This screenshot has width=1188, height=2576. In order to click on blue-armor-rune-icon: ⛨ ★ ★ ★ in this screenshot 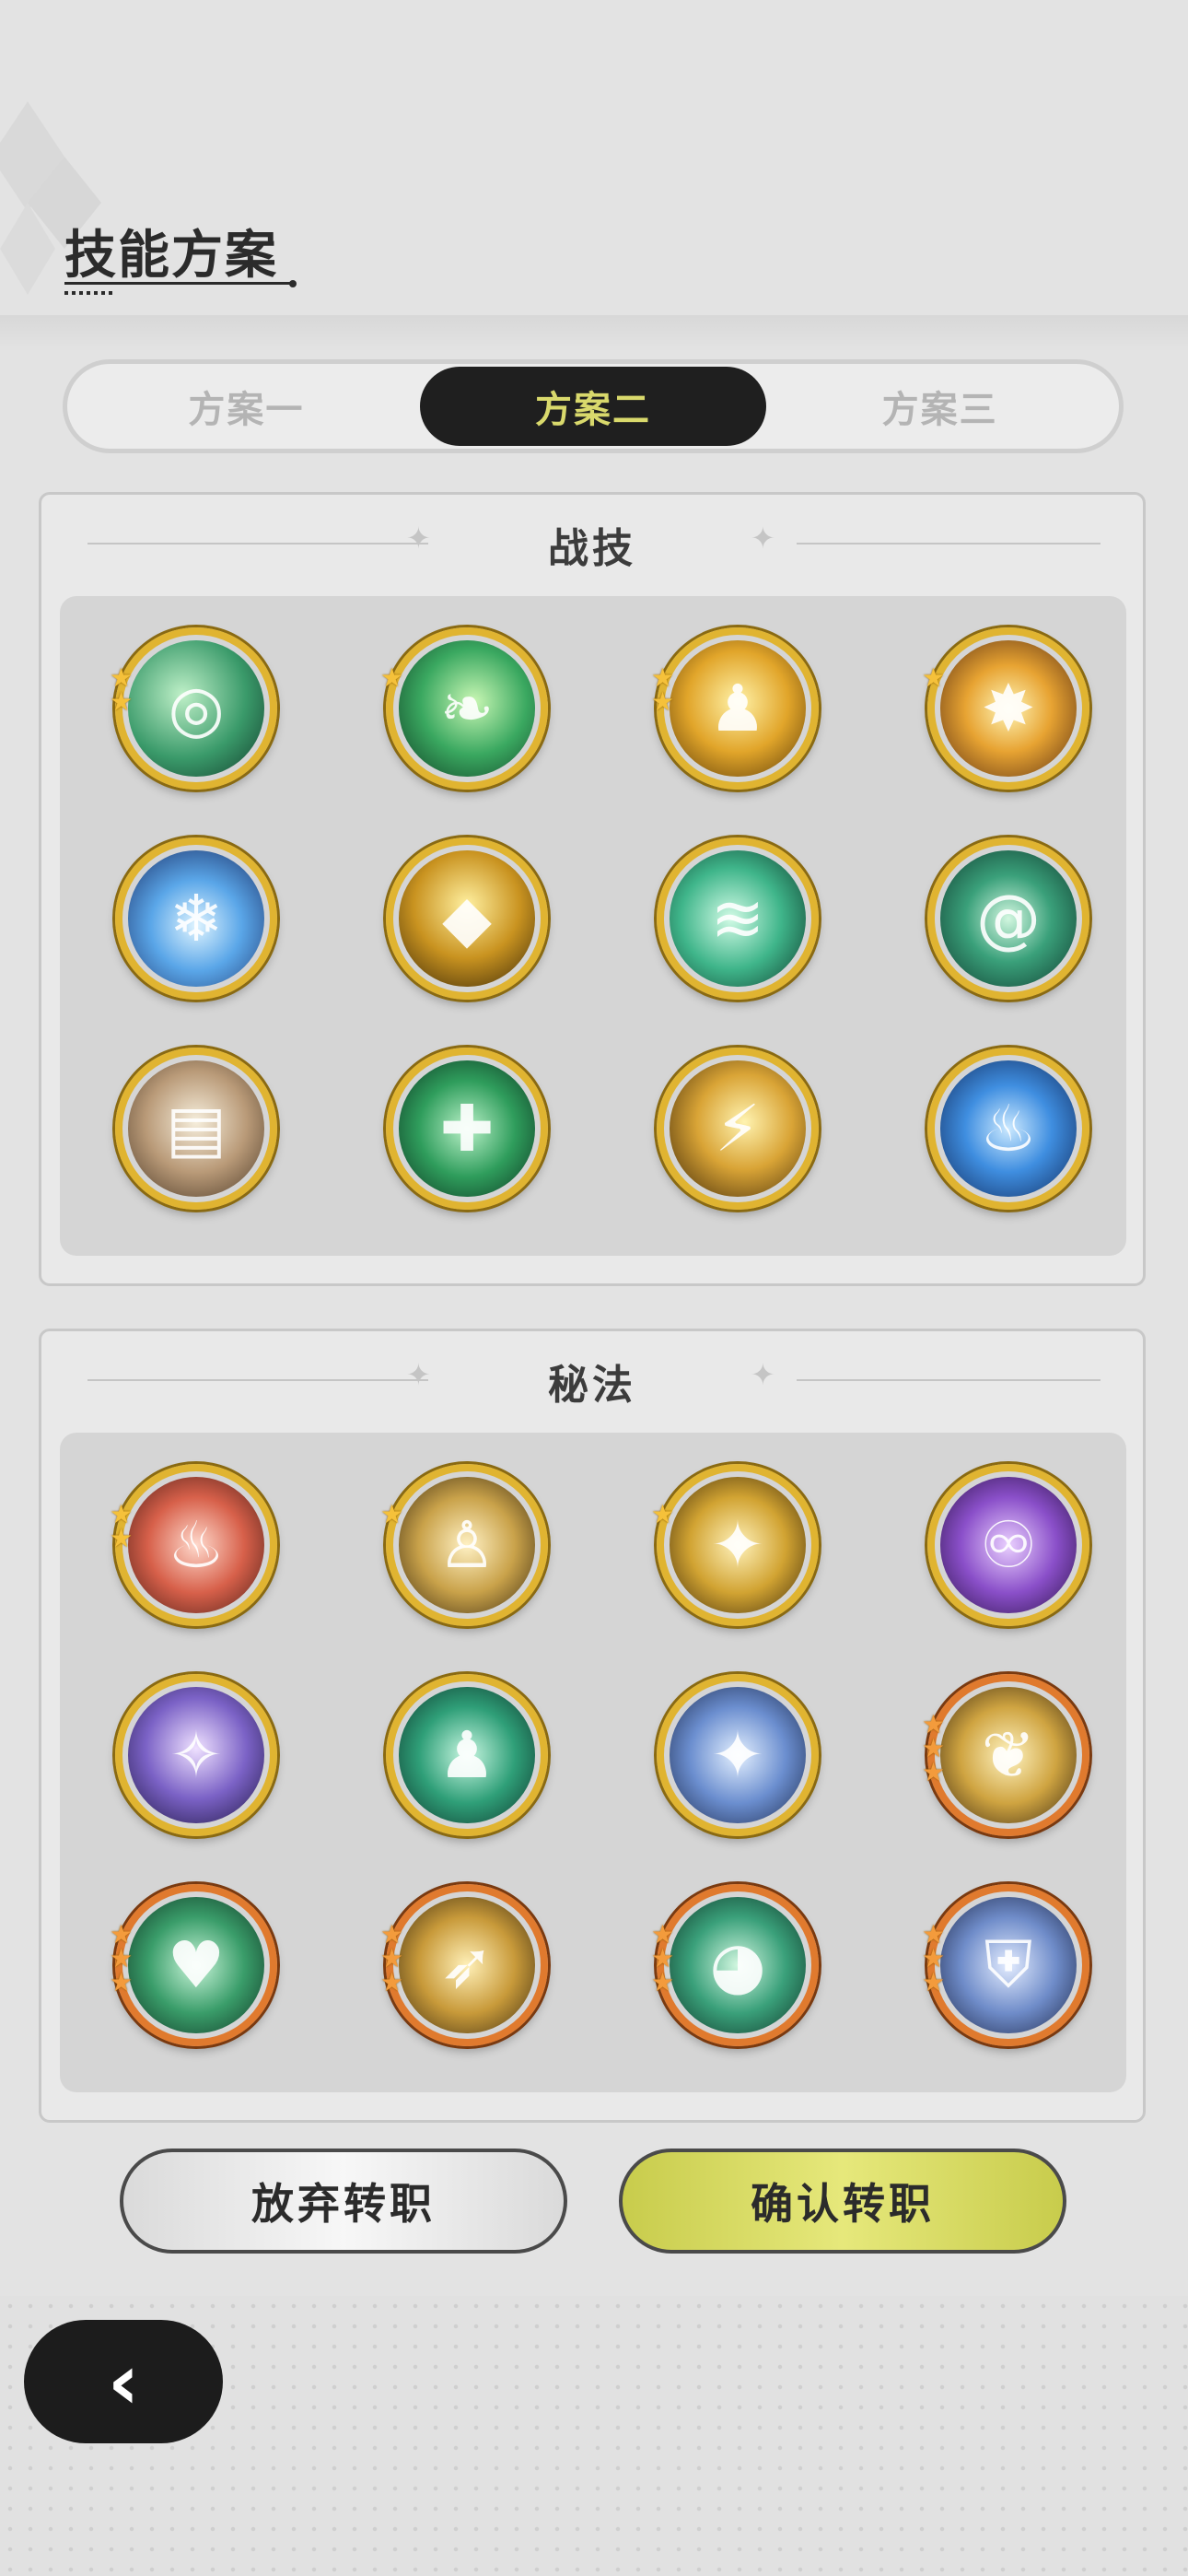, I will do `click(1005, 1965)`.